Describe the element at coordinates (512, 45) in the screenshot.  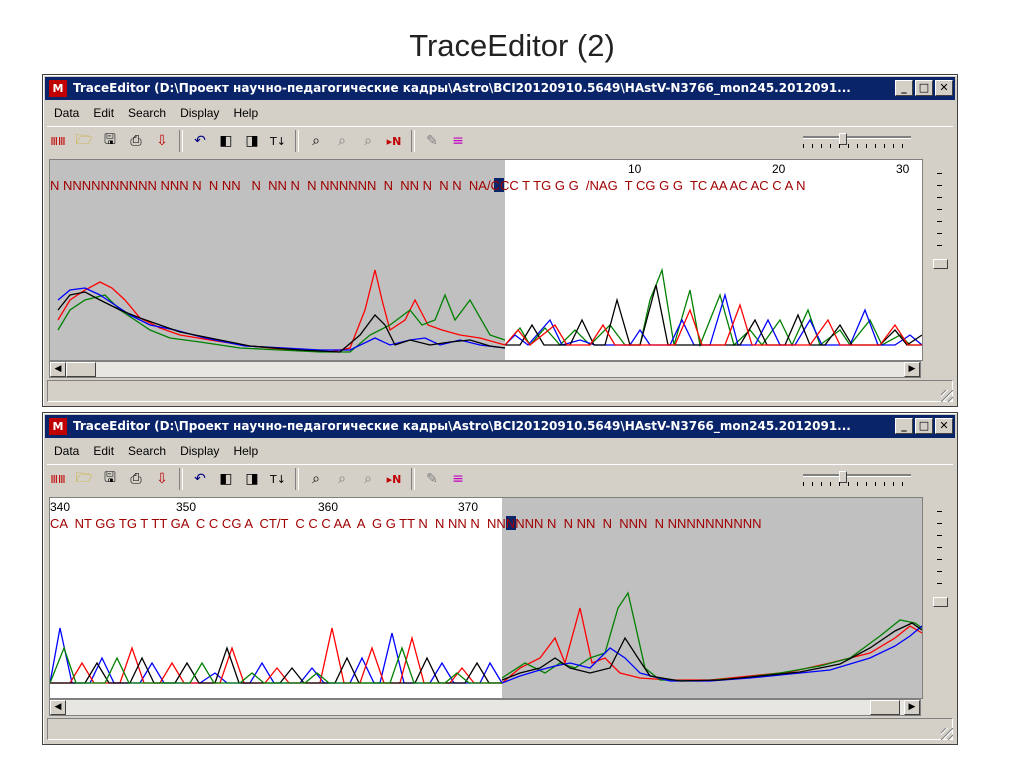
I see `slide-title: TraceEditor (2)` at that location.